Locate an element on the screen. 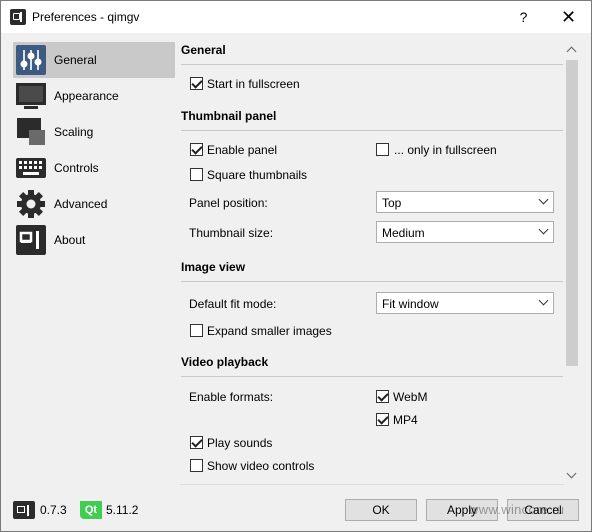  sidebar-item-advanced: Advanced is located at coordinates (94, 204).